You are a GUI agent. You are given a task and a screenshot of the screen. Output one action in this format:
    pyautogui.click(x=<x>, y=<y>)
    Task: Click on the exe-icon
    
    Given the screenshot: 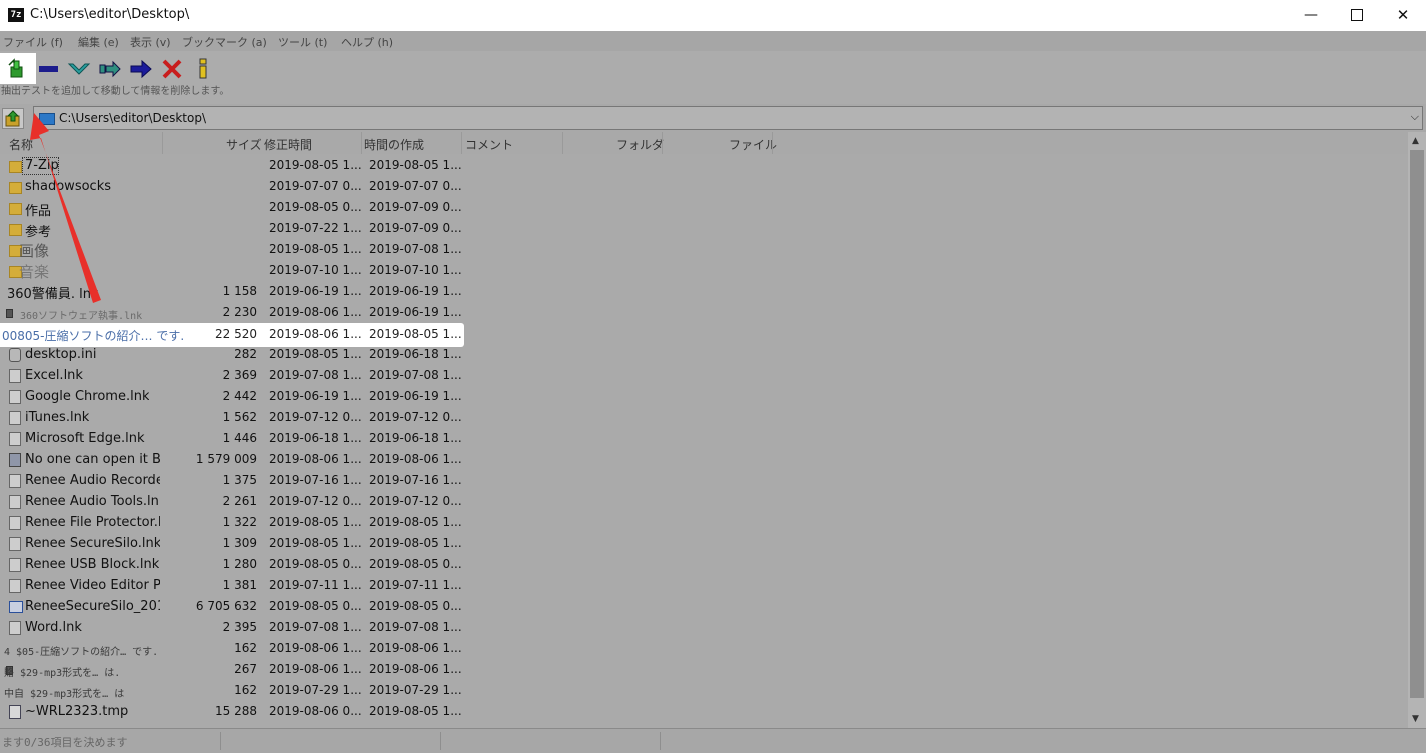 What is the action you would take?
    pyautogui.click(x=16, y=607)
    